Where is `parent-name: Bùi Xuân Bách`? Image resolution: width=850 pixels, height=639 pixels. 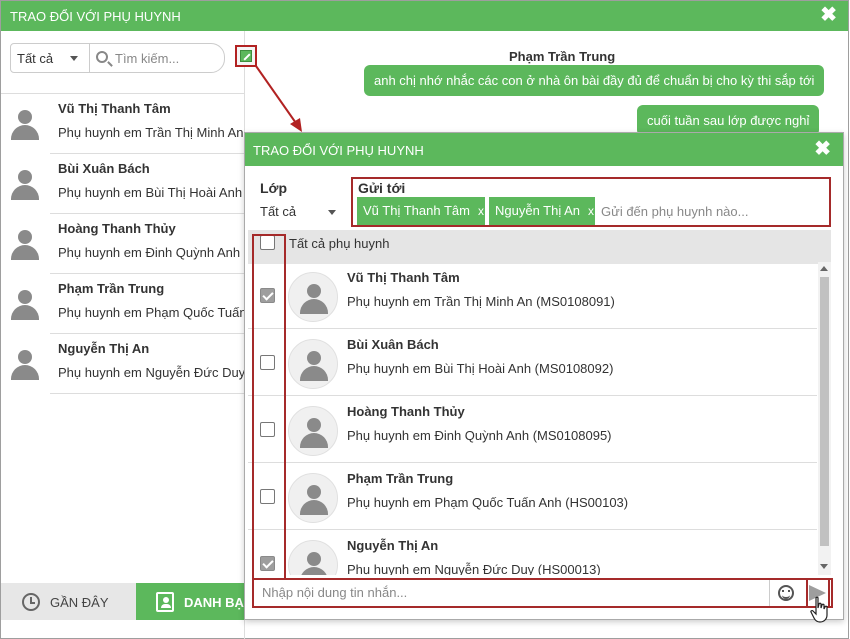 parent-name: Bùi Xuân Bách is located at coordinates (393, 344).